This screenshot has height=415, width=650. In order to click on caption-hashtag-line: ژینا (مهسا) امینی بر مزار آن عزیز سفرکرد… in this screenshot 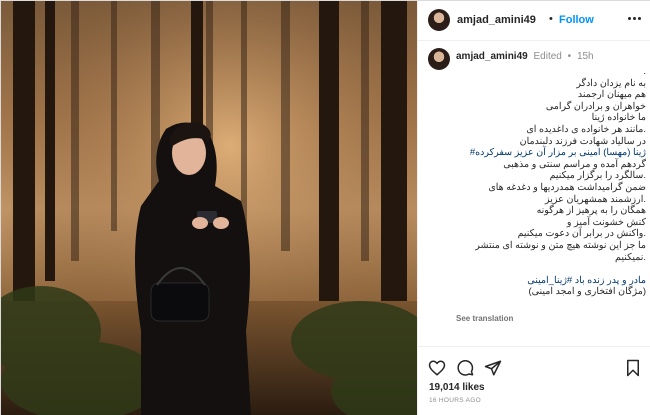, I will do `click(551, 153)`.